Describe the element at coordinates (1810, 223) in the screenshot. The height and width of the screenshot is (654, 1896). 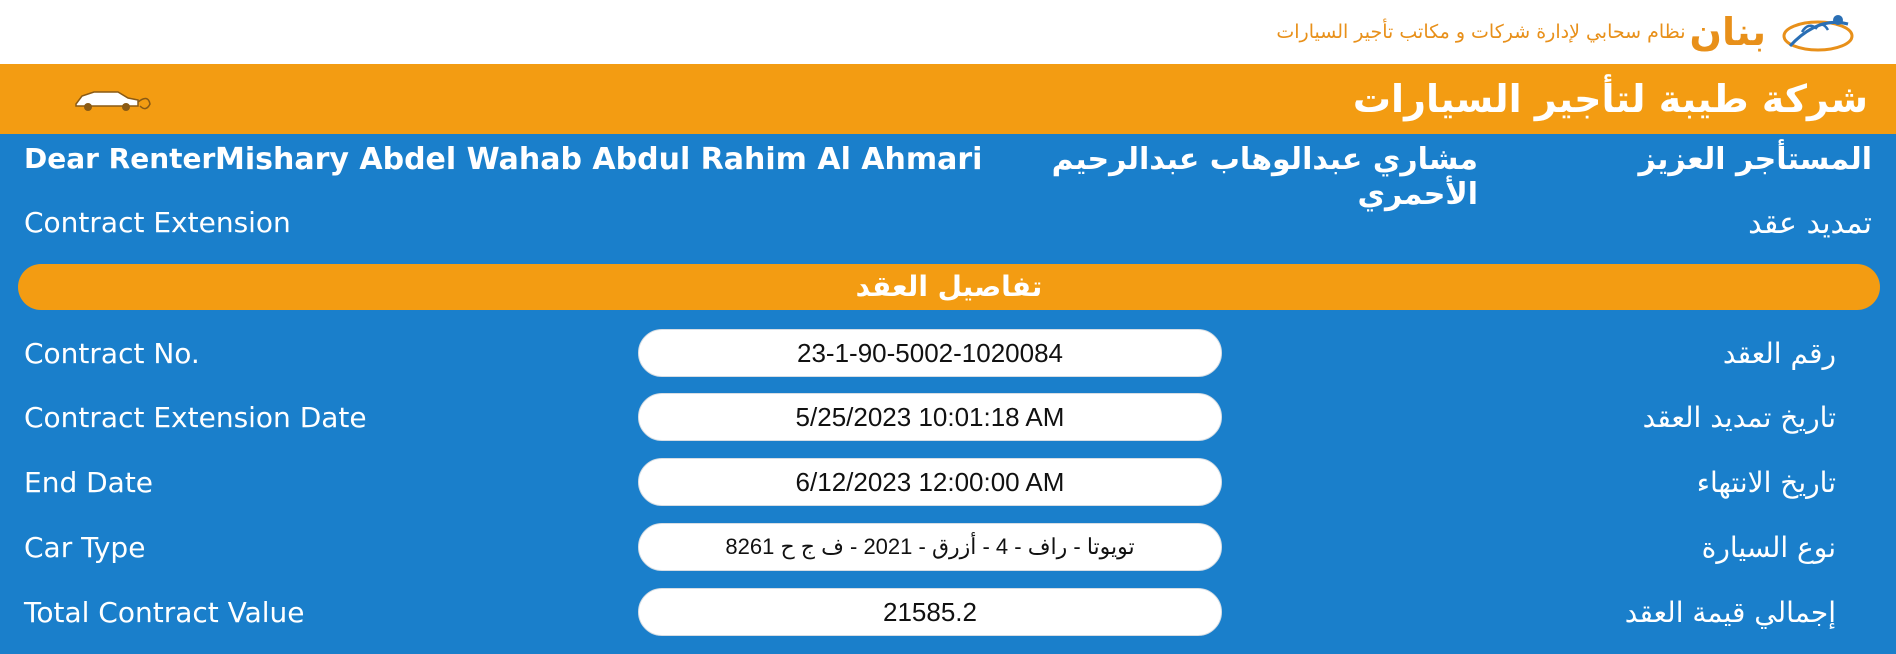
I see `page-title-ar: تمديد عقد` at that location.